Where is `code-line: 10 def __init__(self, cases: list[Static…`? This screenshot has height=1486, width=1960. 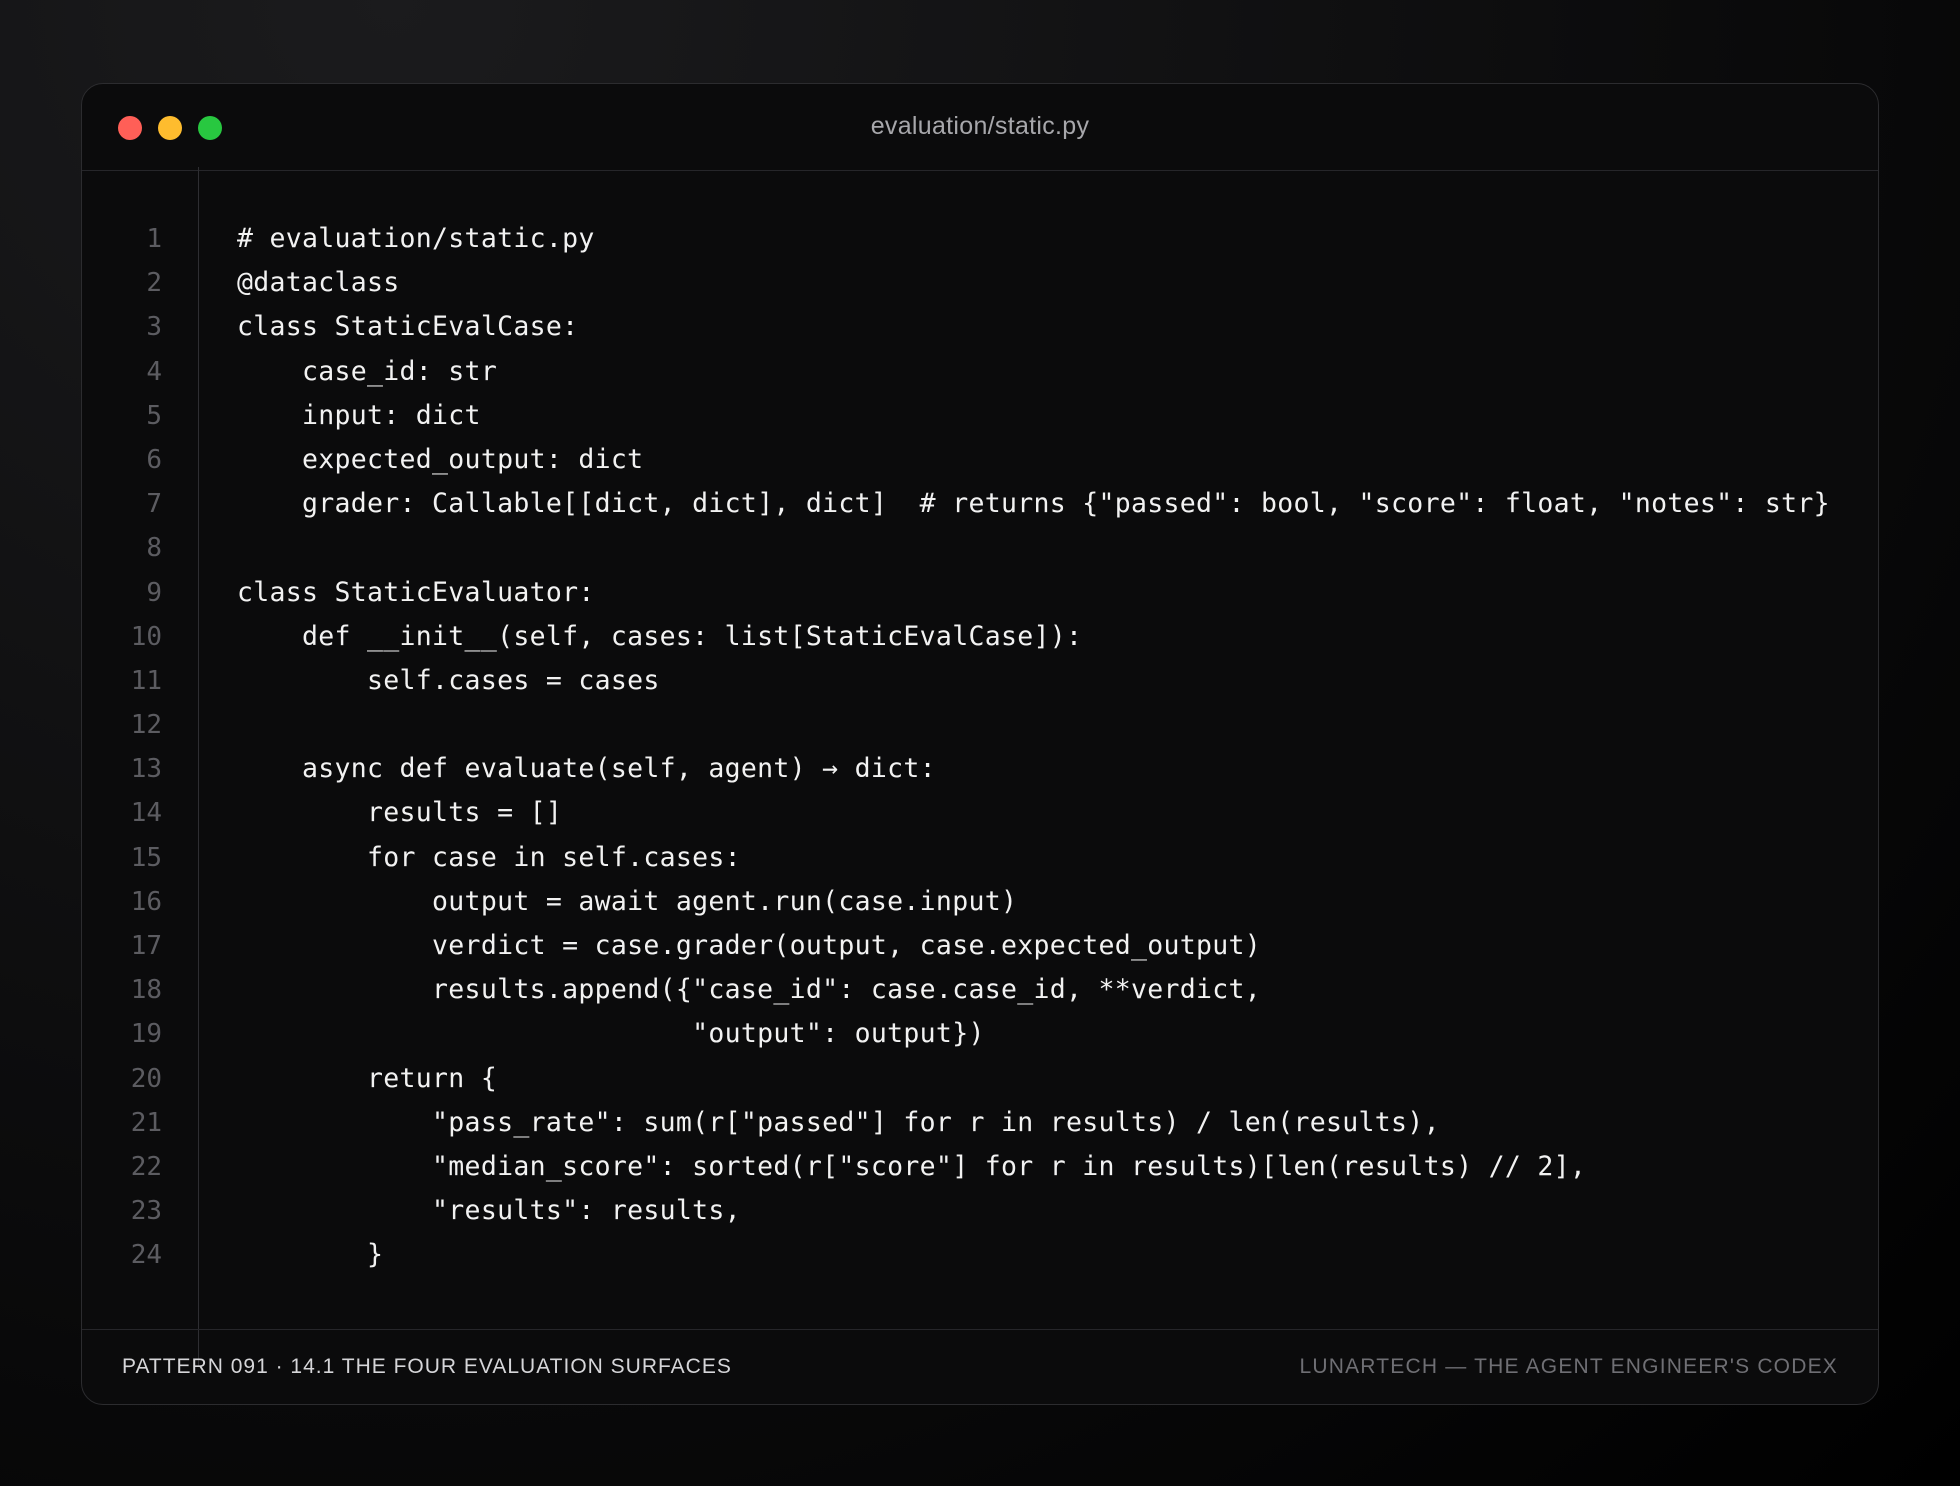
code-line: 10 def __init__(self, cases: list[Static… is located at coordinates (980, 637).